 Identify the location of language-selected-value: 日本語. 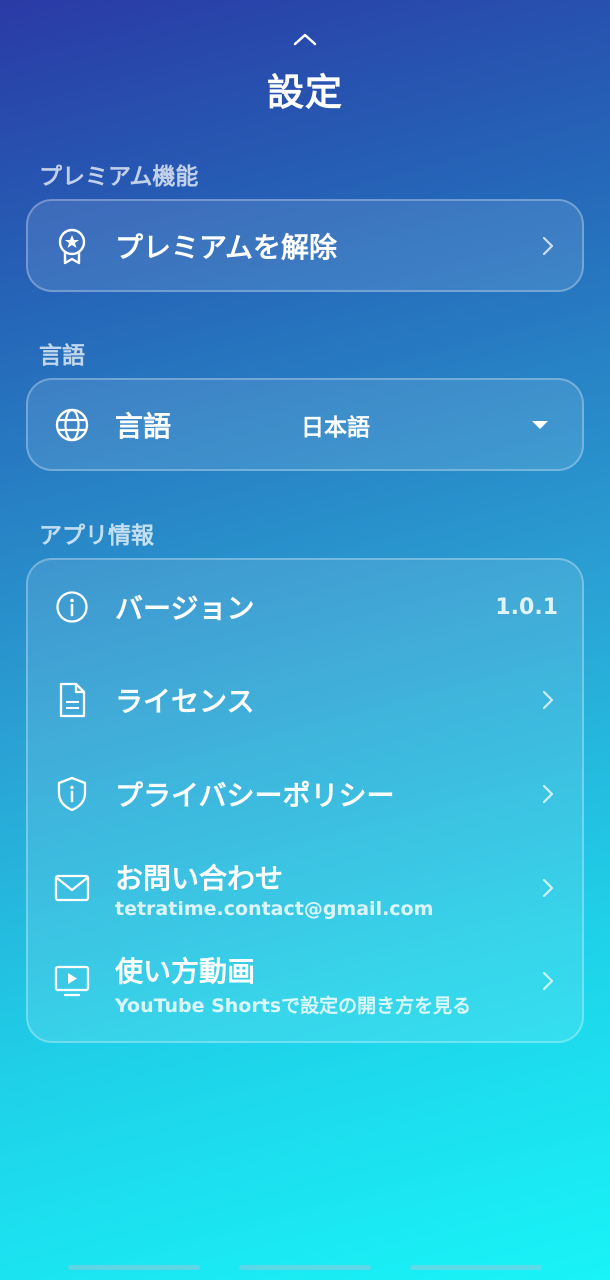
(335, 427).